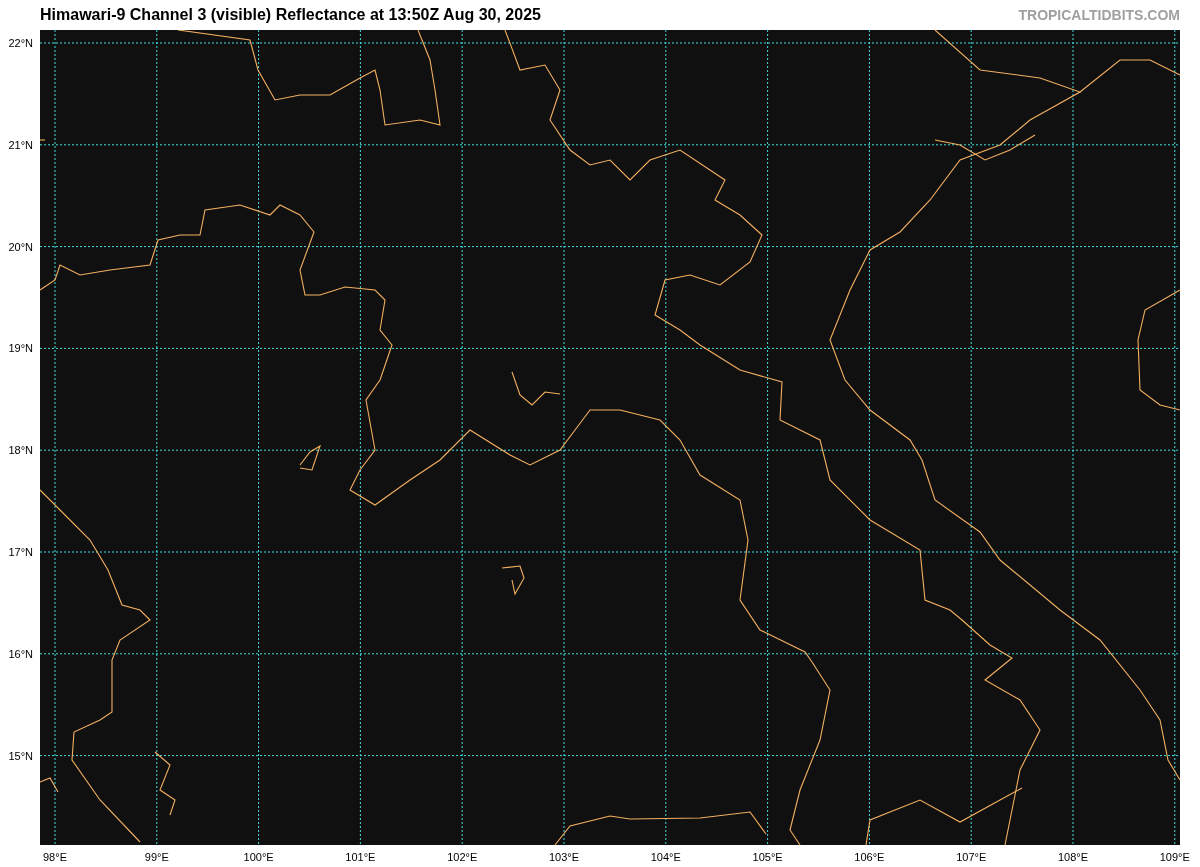  I want to click on site-credit: TROPICALTIDBITS.COM, so click(1099, 15).